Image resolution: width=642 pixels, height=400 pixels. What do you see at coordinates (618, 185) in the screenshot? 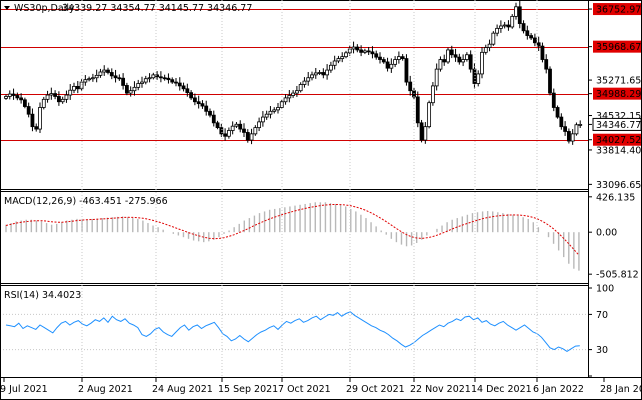
I see `price-tick-label: 33096.65` at bounding box center [618, 185].